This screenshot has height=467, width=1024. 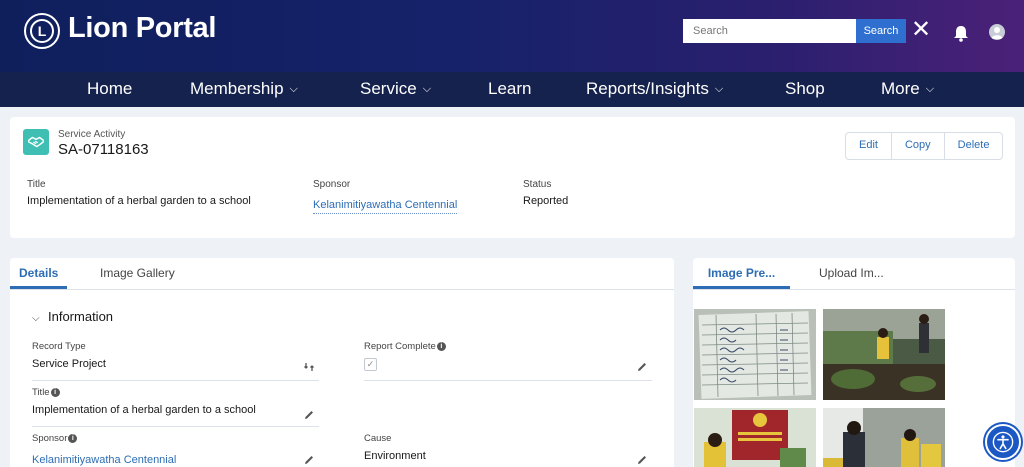 I want to click on report-complete-label: Report Complete i, so click(x=508, y=346).